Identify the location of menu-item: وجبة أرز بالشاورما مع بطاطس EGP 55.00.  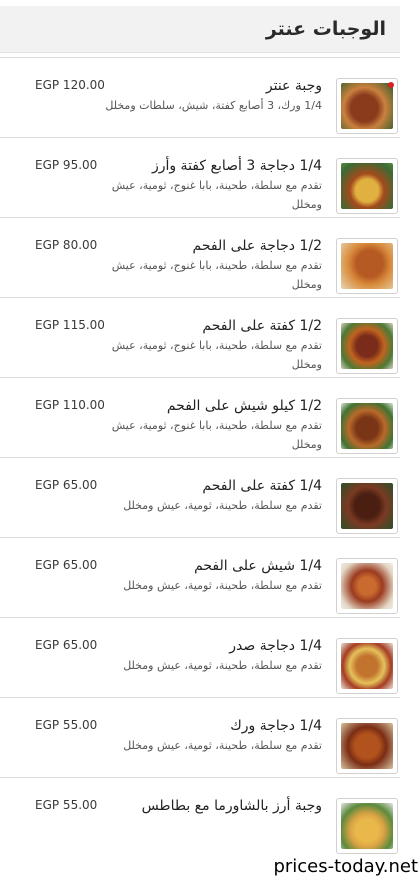
(200, 817).